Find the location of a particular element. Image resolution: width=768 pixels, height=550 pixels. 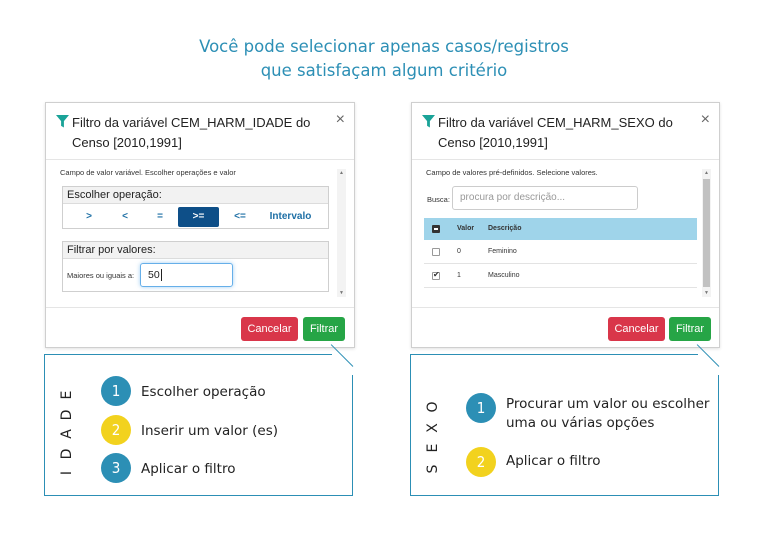

op-greater-button: > is located at coordinates (89, 217).